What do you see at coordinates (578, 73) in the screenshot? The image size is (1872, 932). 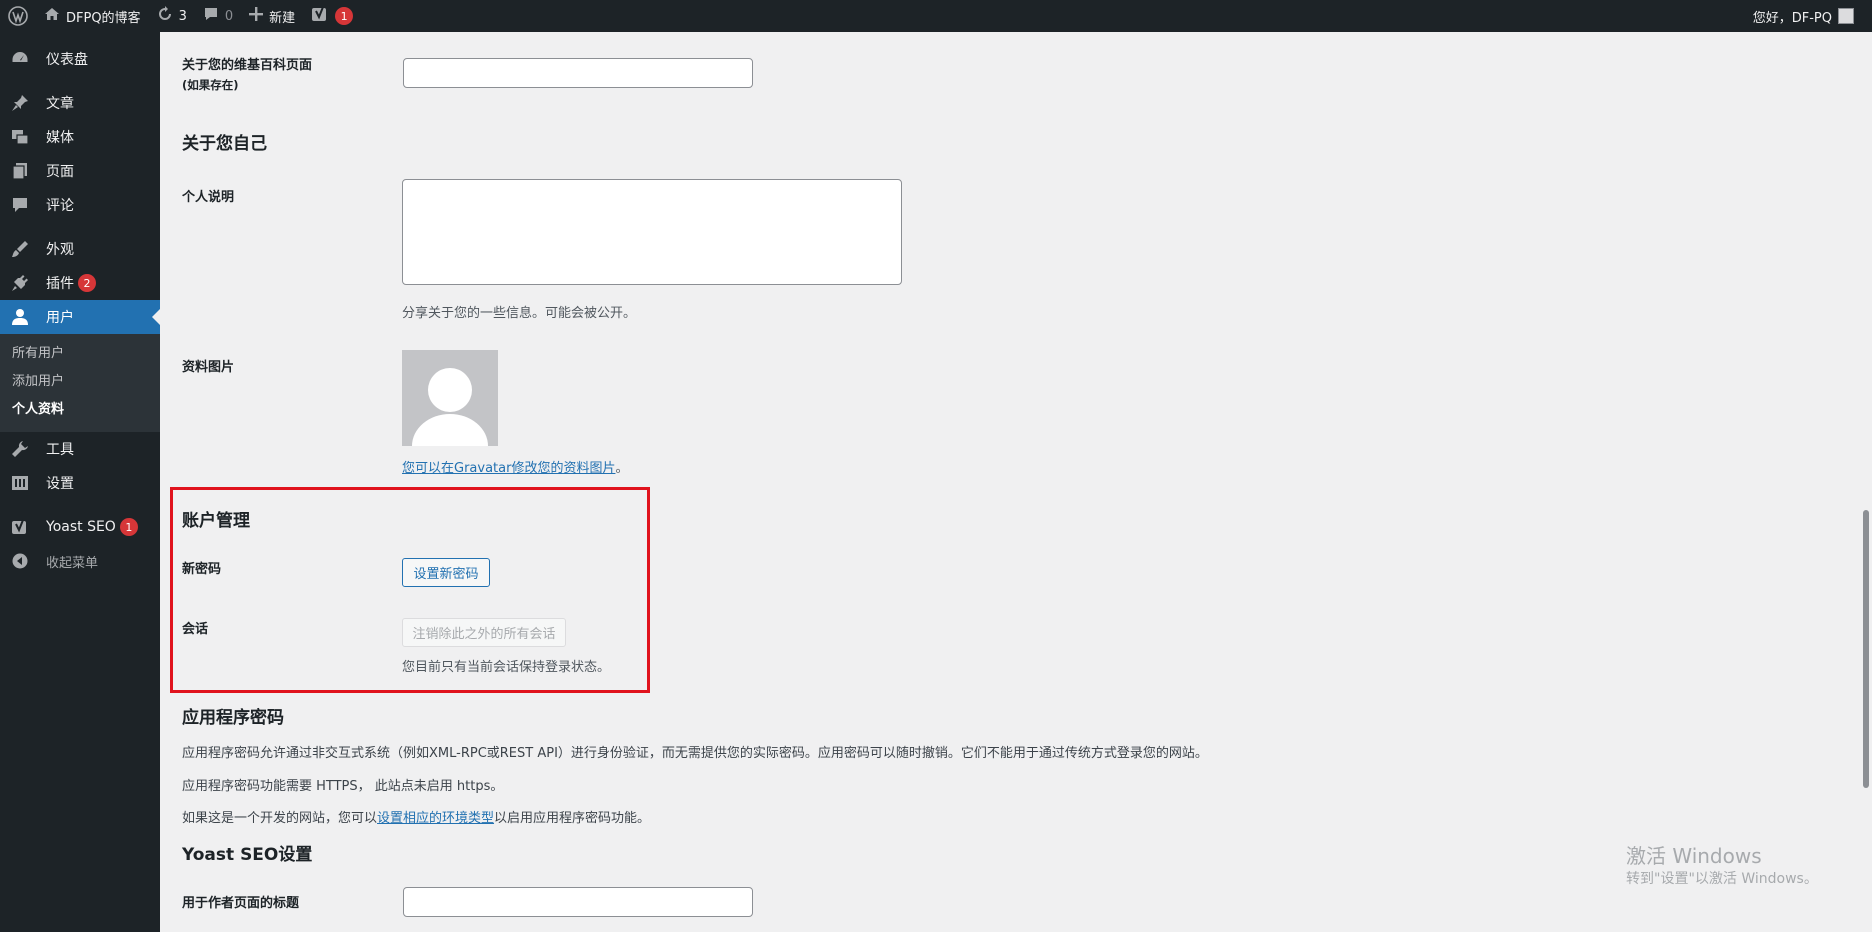 I see `wiki-url-input` at bounding box center [578, 73].